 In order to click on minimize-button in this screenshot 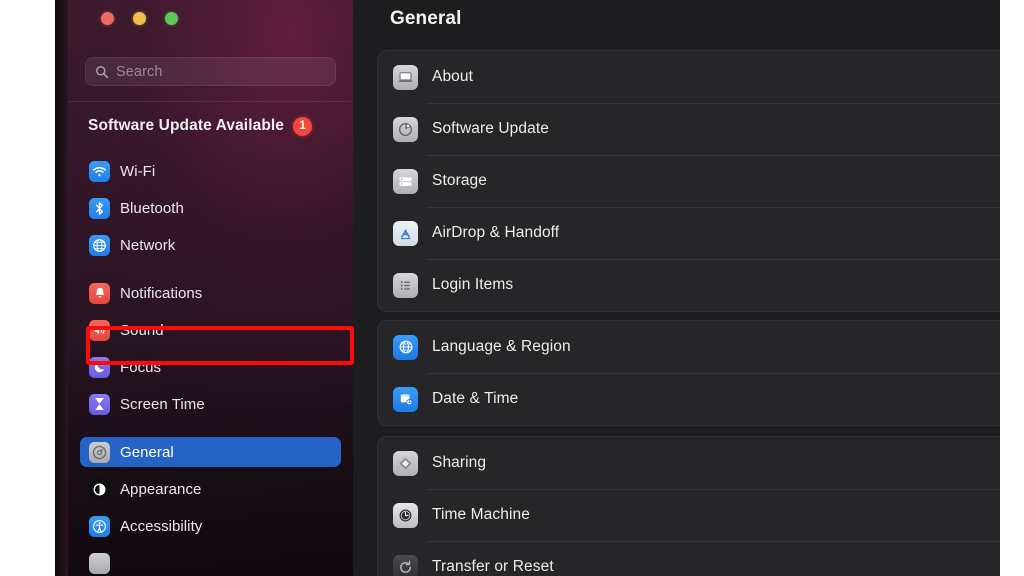, I will do `click(139, 18)`.